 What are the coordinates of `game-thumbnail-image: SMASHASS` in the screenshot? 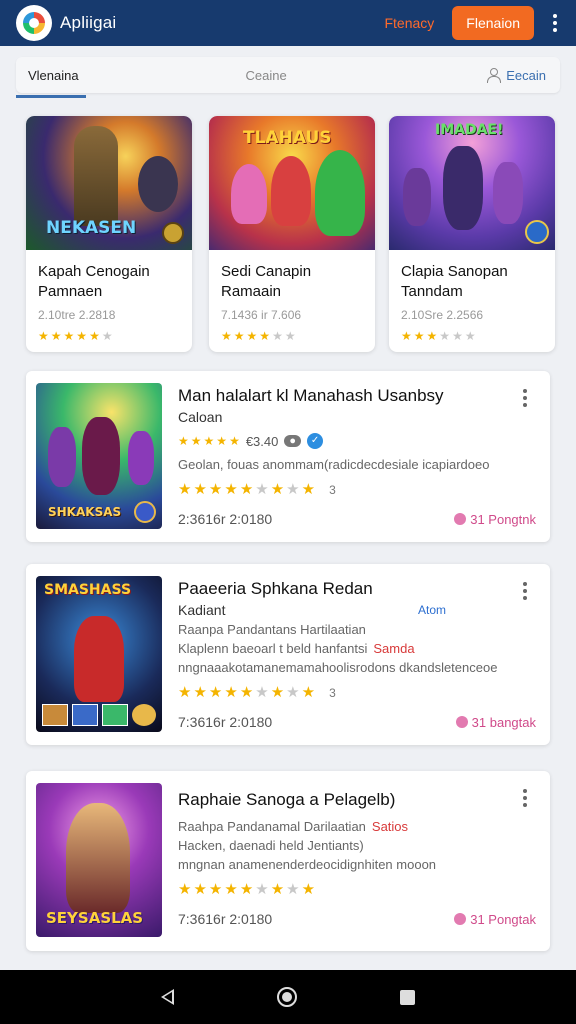 It's located at (99, 654).